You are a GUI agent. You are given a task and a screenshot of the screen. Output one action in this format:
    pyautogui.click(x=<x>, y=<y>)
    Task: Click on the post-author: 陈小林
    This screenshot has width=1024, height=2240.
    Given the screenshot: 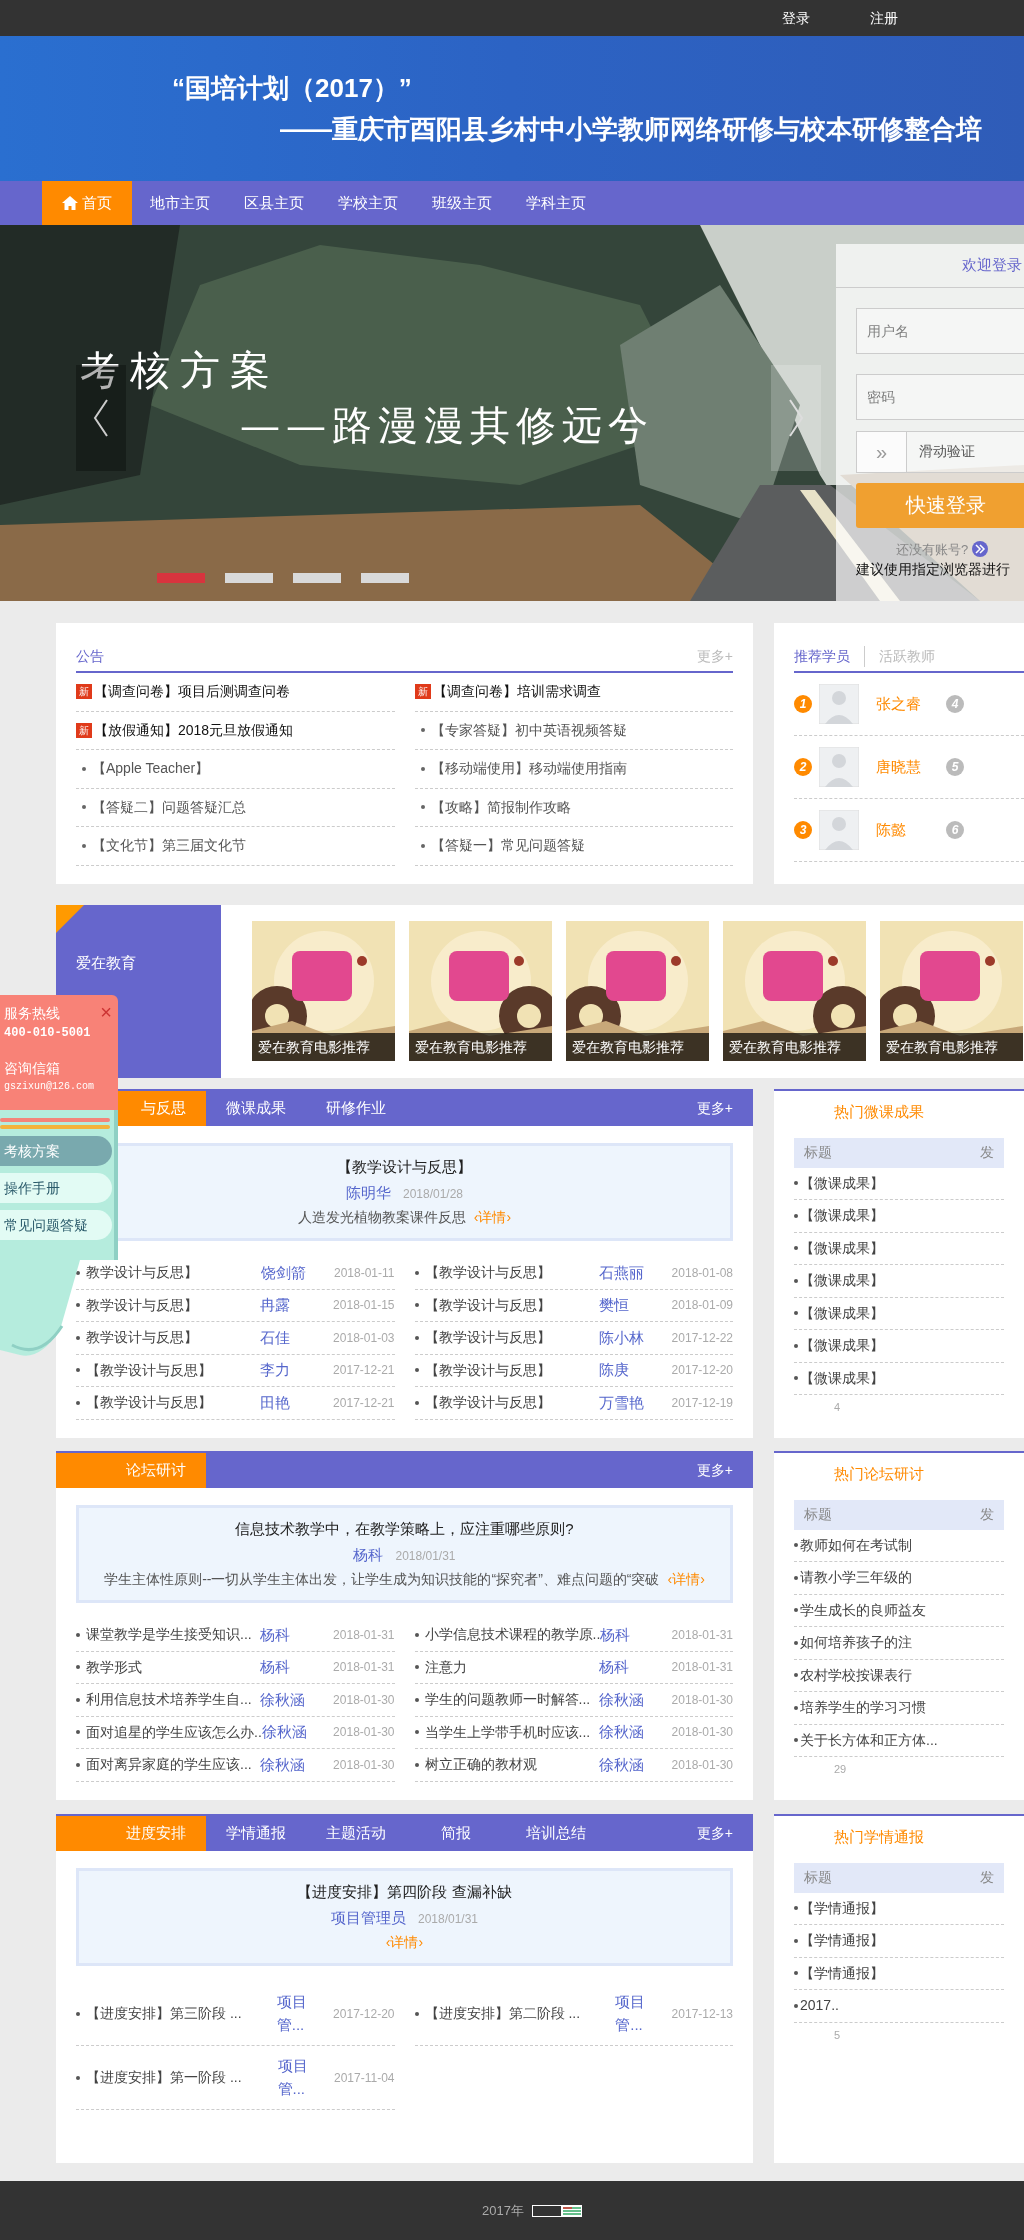 What is the action you would take?
    pyautogui.click(x=625, y=1337)
    